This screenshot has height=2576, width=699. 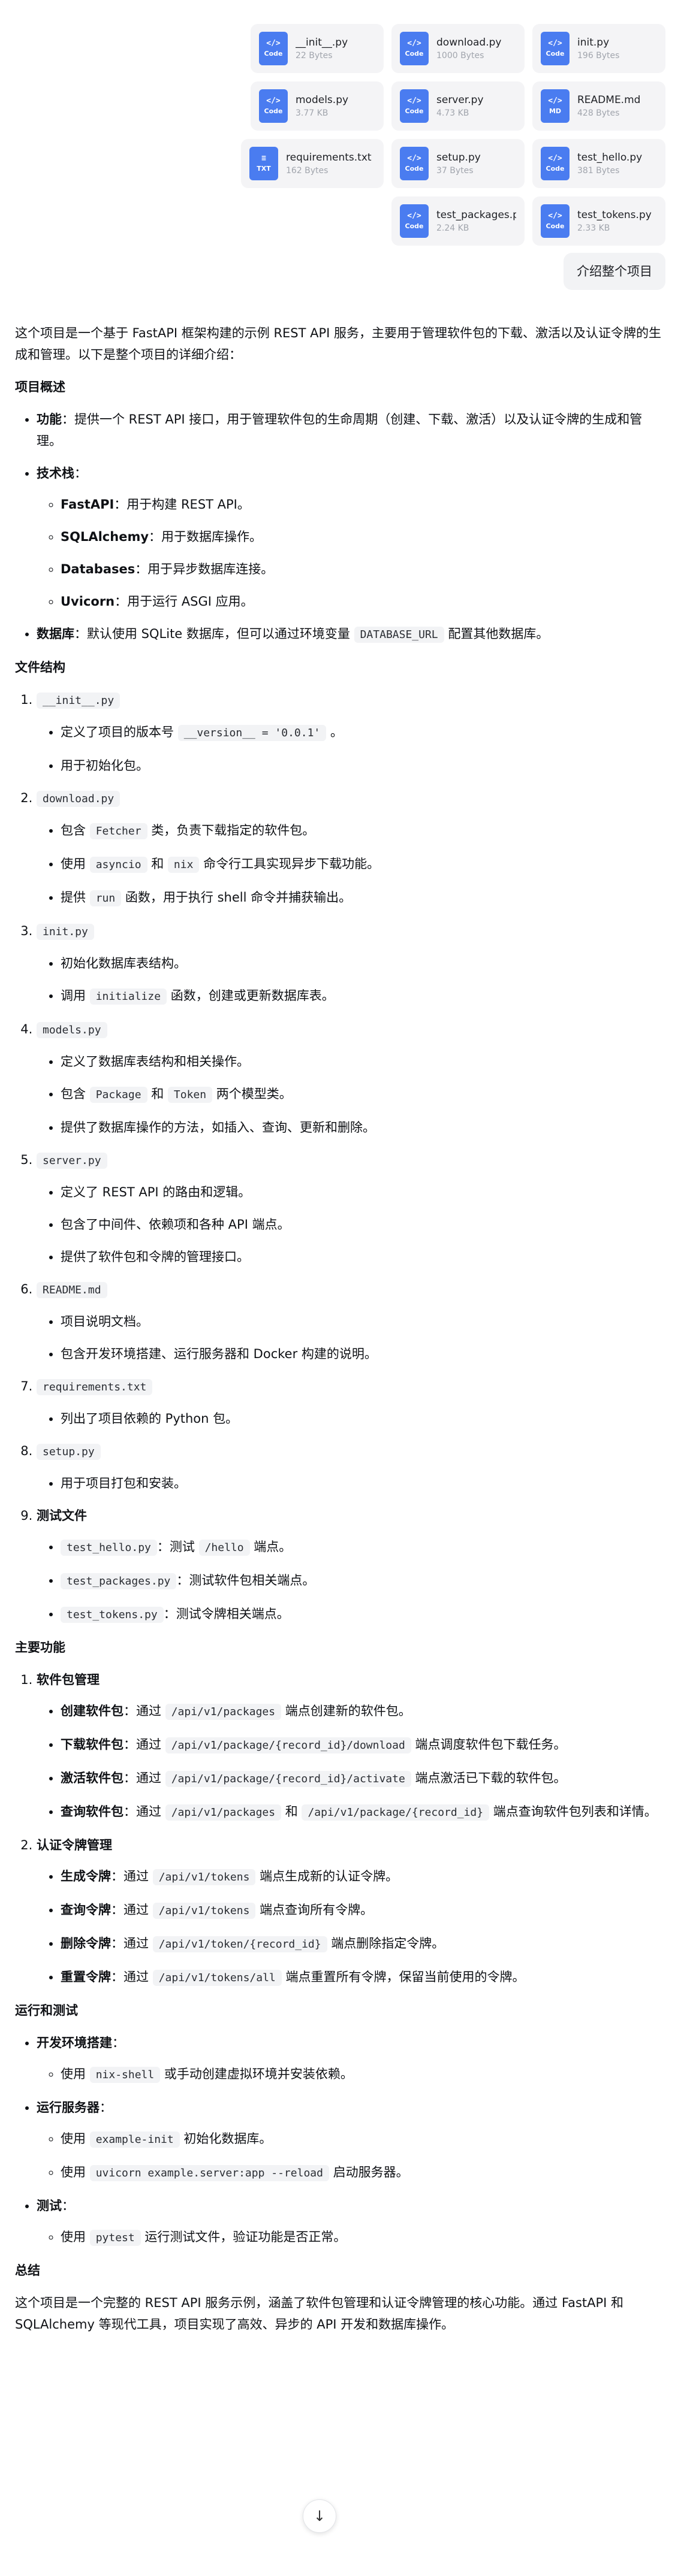 I want to click on file-card-init: </> Code init.py 196 Bytes, so click(x=598, y=48).